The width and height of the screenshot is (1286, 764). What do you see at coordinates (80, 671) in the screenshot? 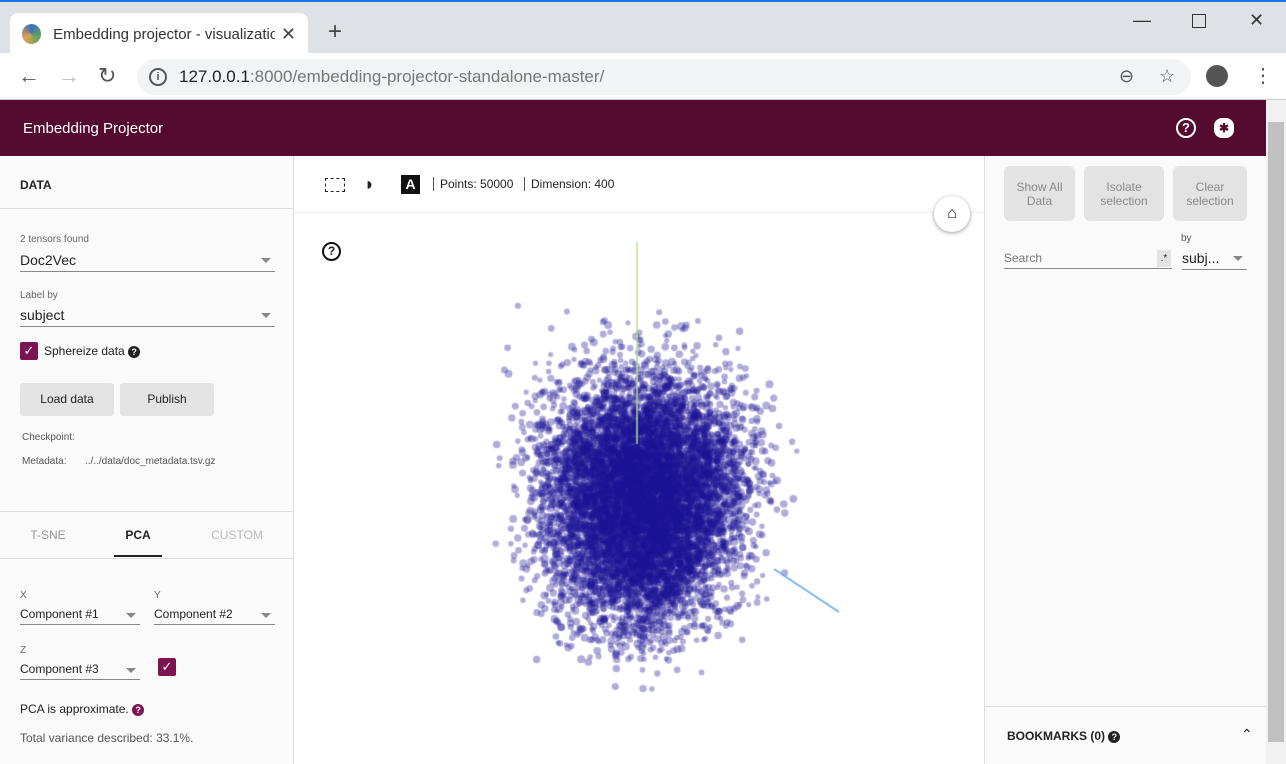
I see `z-component-select: Component #3` at bounding box center [80, 671].